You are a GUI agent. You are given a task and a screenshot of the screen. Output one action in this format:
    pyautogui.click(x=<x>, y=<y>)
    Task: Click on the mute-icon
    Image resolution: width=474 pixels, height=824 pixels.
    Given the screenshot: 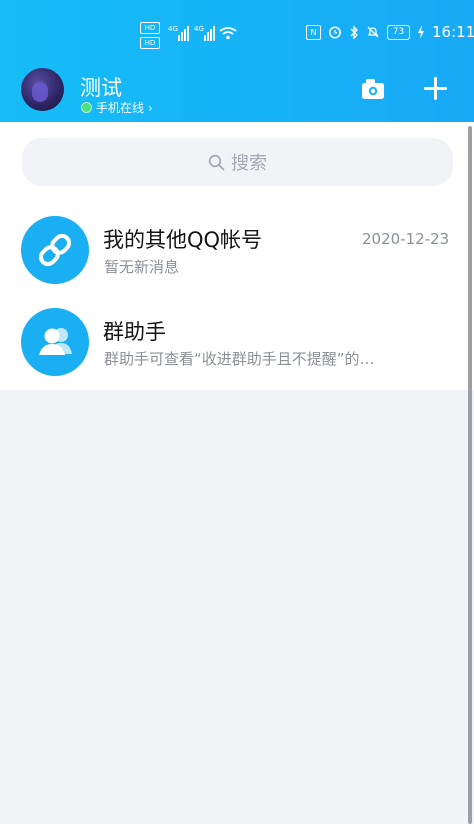 What is the action you would take?
    pyautogui.click(x=373, y=32)
    